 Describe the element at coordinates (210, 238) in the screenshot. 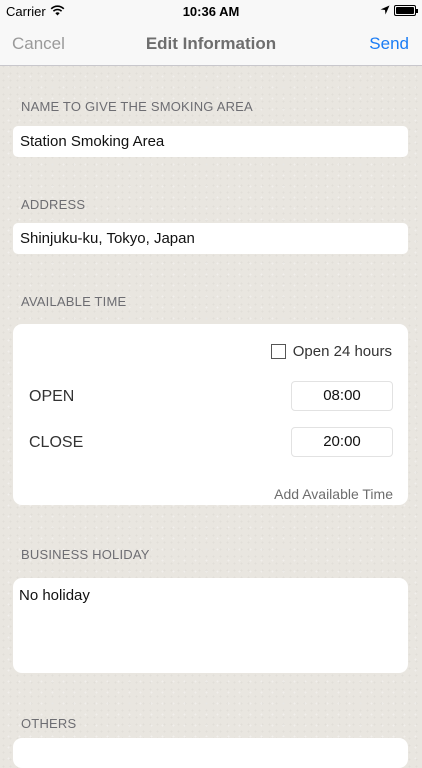

I see `address-field: Shinjuku-ku, Tokyo, Japan` at that location.